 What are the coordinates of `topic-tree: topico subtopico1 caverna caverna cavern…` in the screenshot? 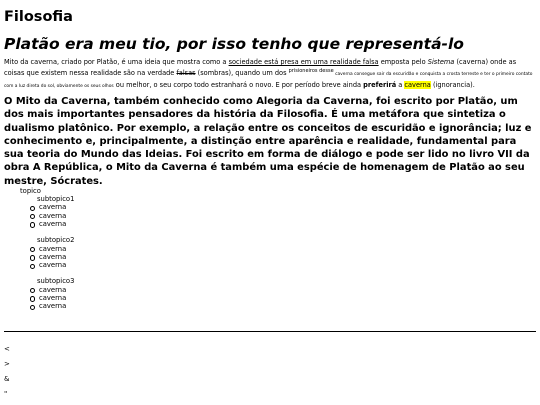 It's located at (39, 253).